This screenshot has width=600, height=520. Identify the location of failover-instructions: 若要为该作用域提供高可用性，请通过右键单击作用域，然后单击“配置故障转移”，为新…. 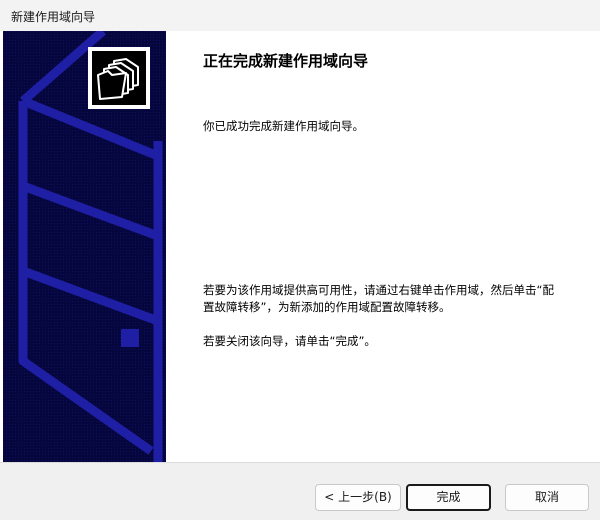
(378, 298).